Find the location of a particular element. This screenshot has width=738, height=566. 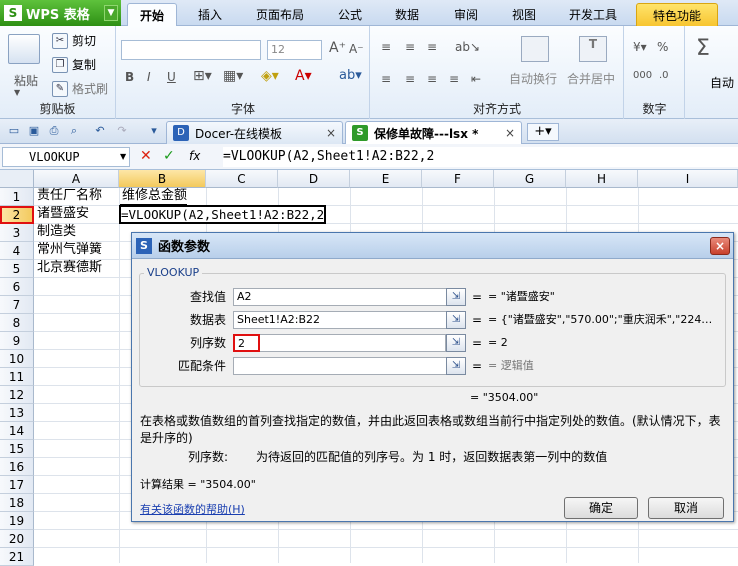

cut-button: ✂ 剪切 is located at coordinates (74, 40).